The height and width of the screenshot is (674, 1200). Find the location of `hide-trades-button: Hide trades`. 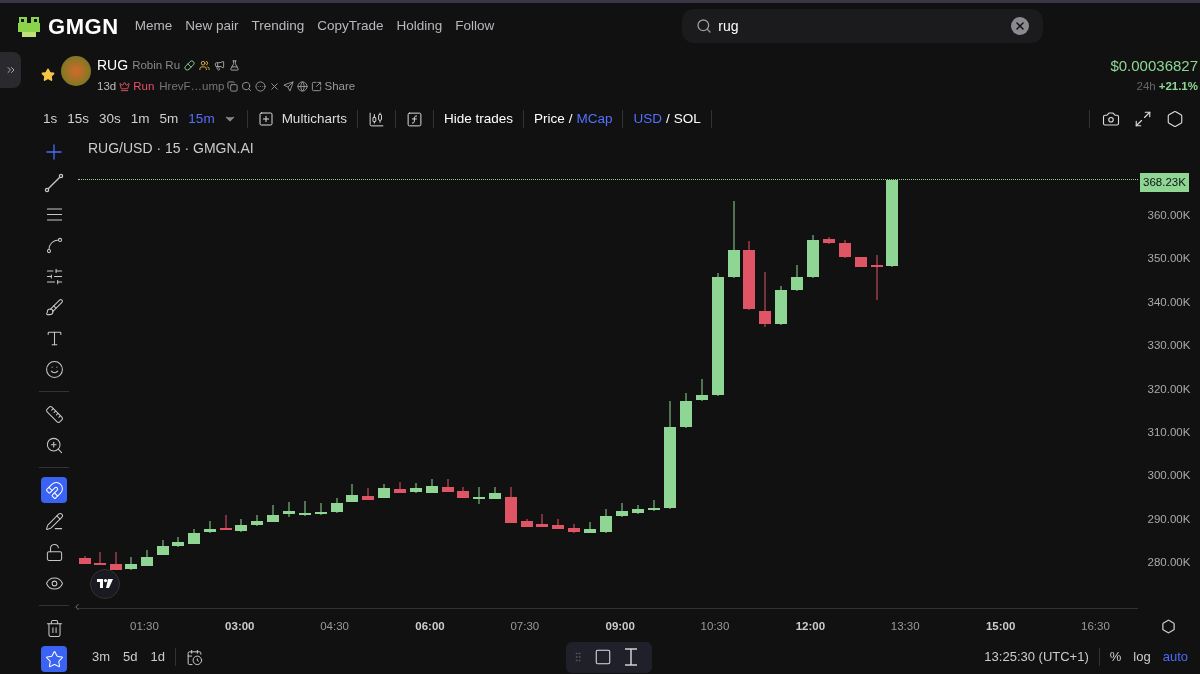

hide-trades-button: Hide trades is located at coordinates (478, 119).